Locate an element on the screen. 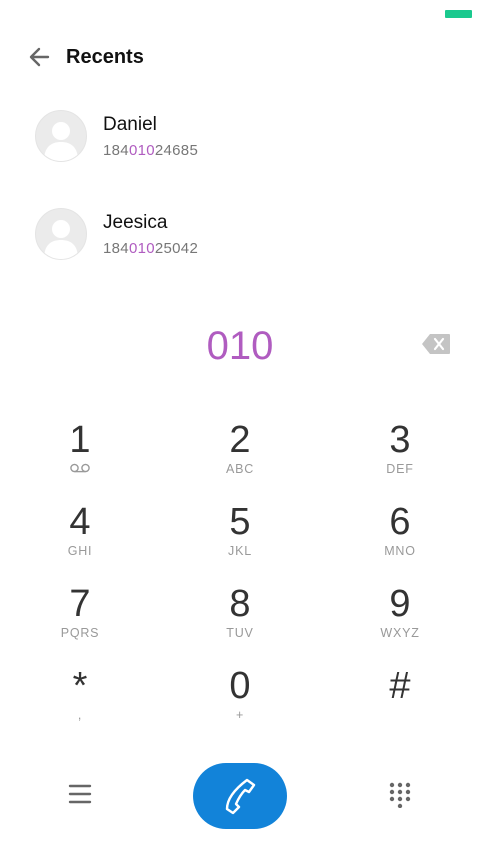  menu-button is located at coordinates (80, 794).